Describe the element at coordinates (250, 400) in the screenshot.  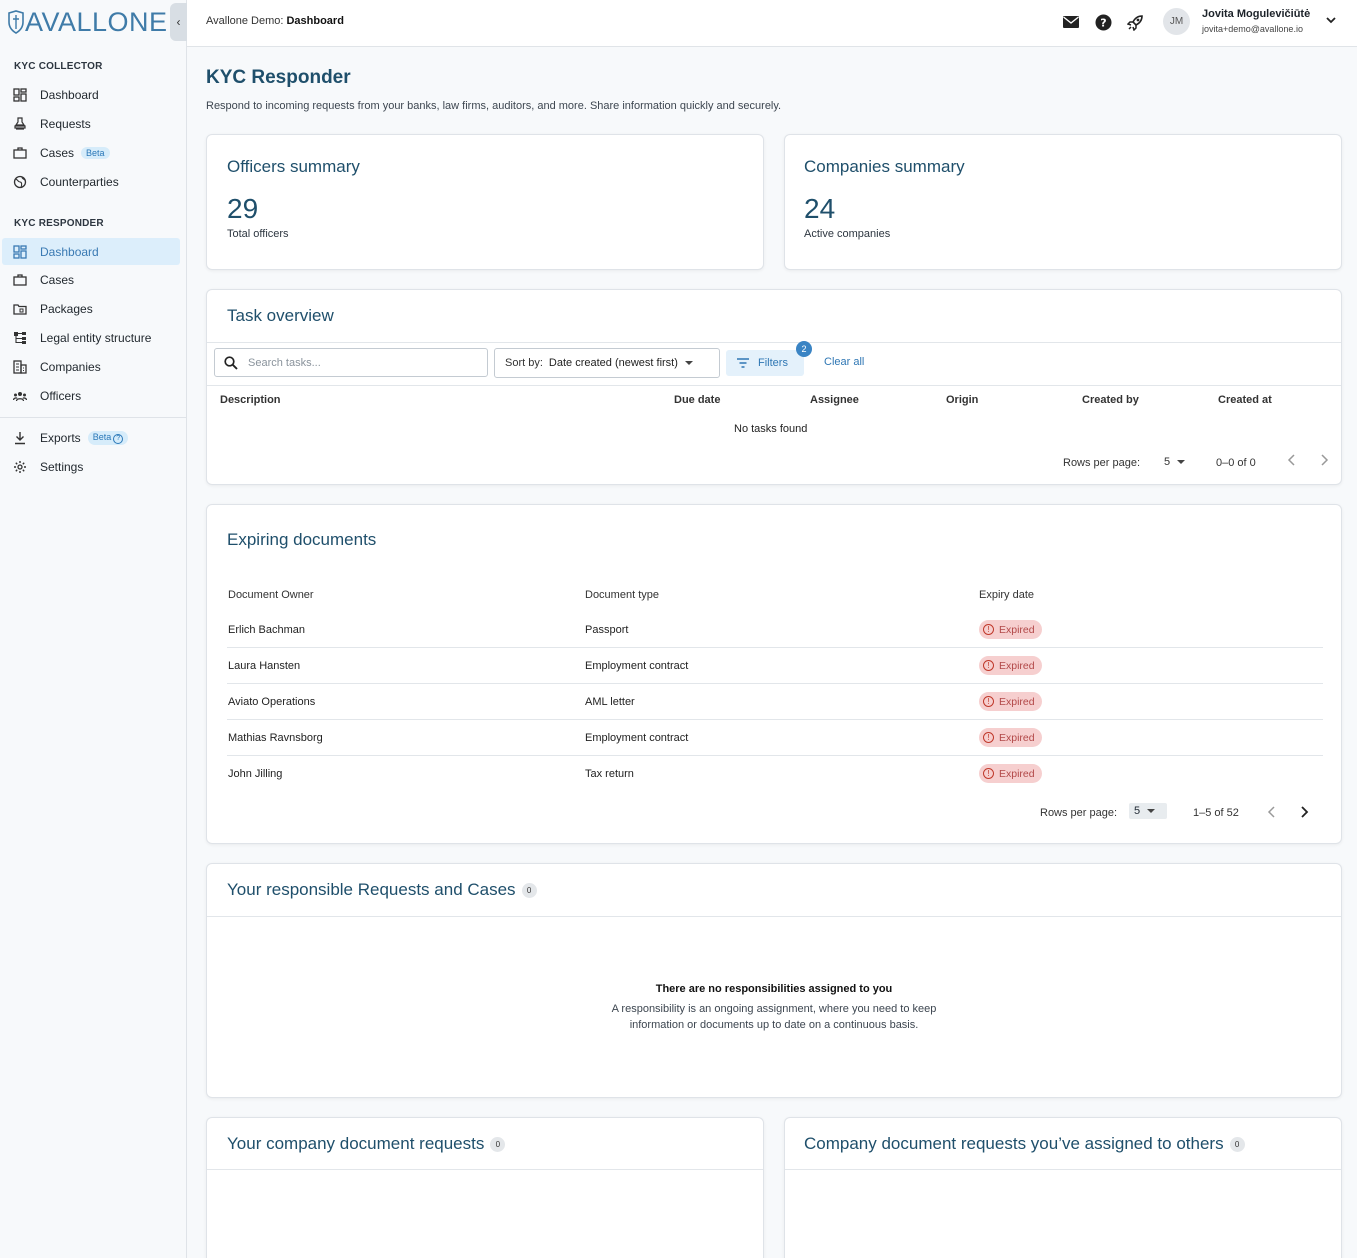
I see `column-header-description: Description` at that location.